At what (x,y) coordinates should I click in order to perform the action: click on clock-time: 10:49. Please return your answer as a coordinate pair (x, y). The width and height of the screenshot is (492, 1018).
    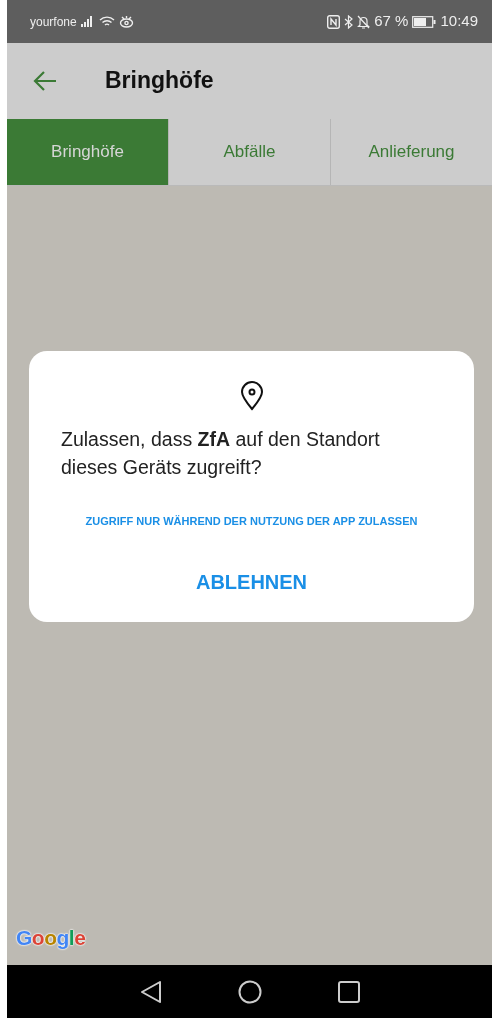
    Looking at the image, I should click on (459, 21).